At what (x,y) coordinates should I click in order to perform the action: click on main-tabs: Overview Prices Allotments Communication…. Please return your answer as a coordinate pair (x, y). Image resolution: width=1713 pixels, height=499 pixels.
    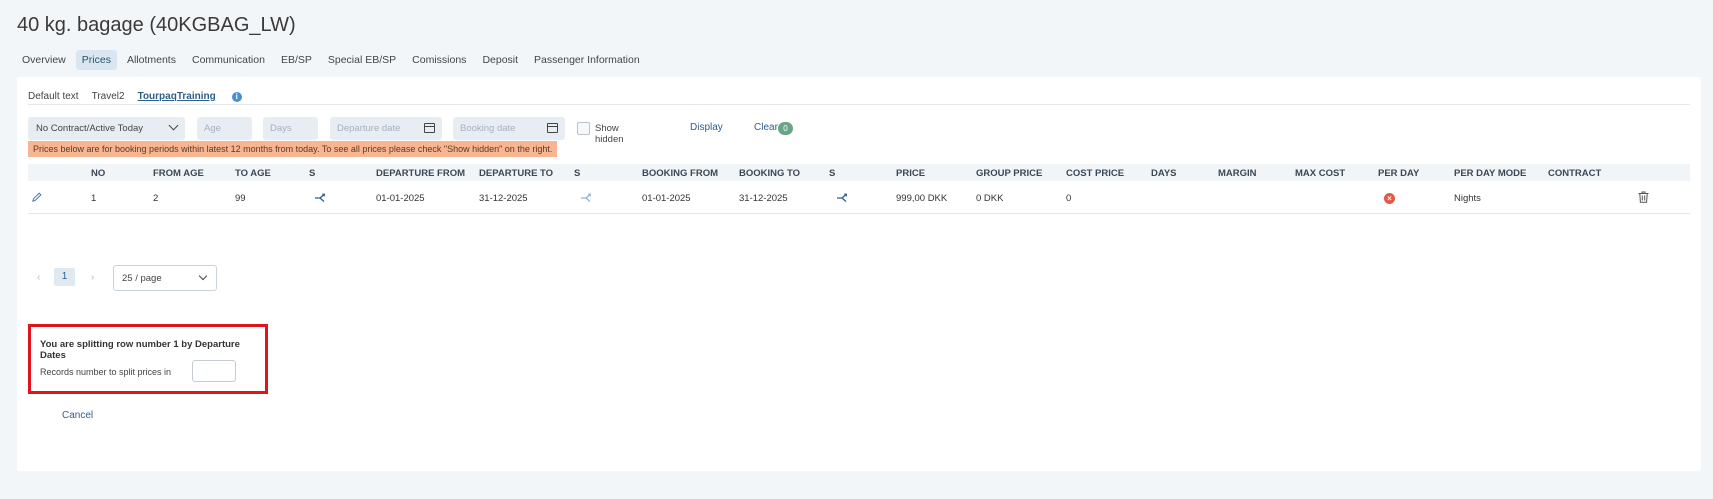
    Looking at the image, I should click on (333, 60).